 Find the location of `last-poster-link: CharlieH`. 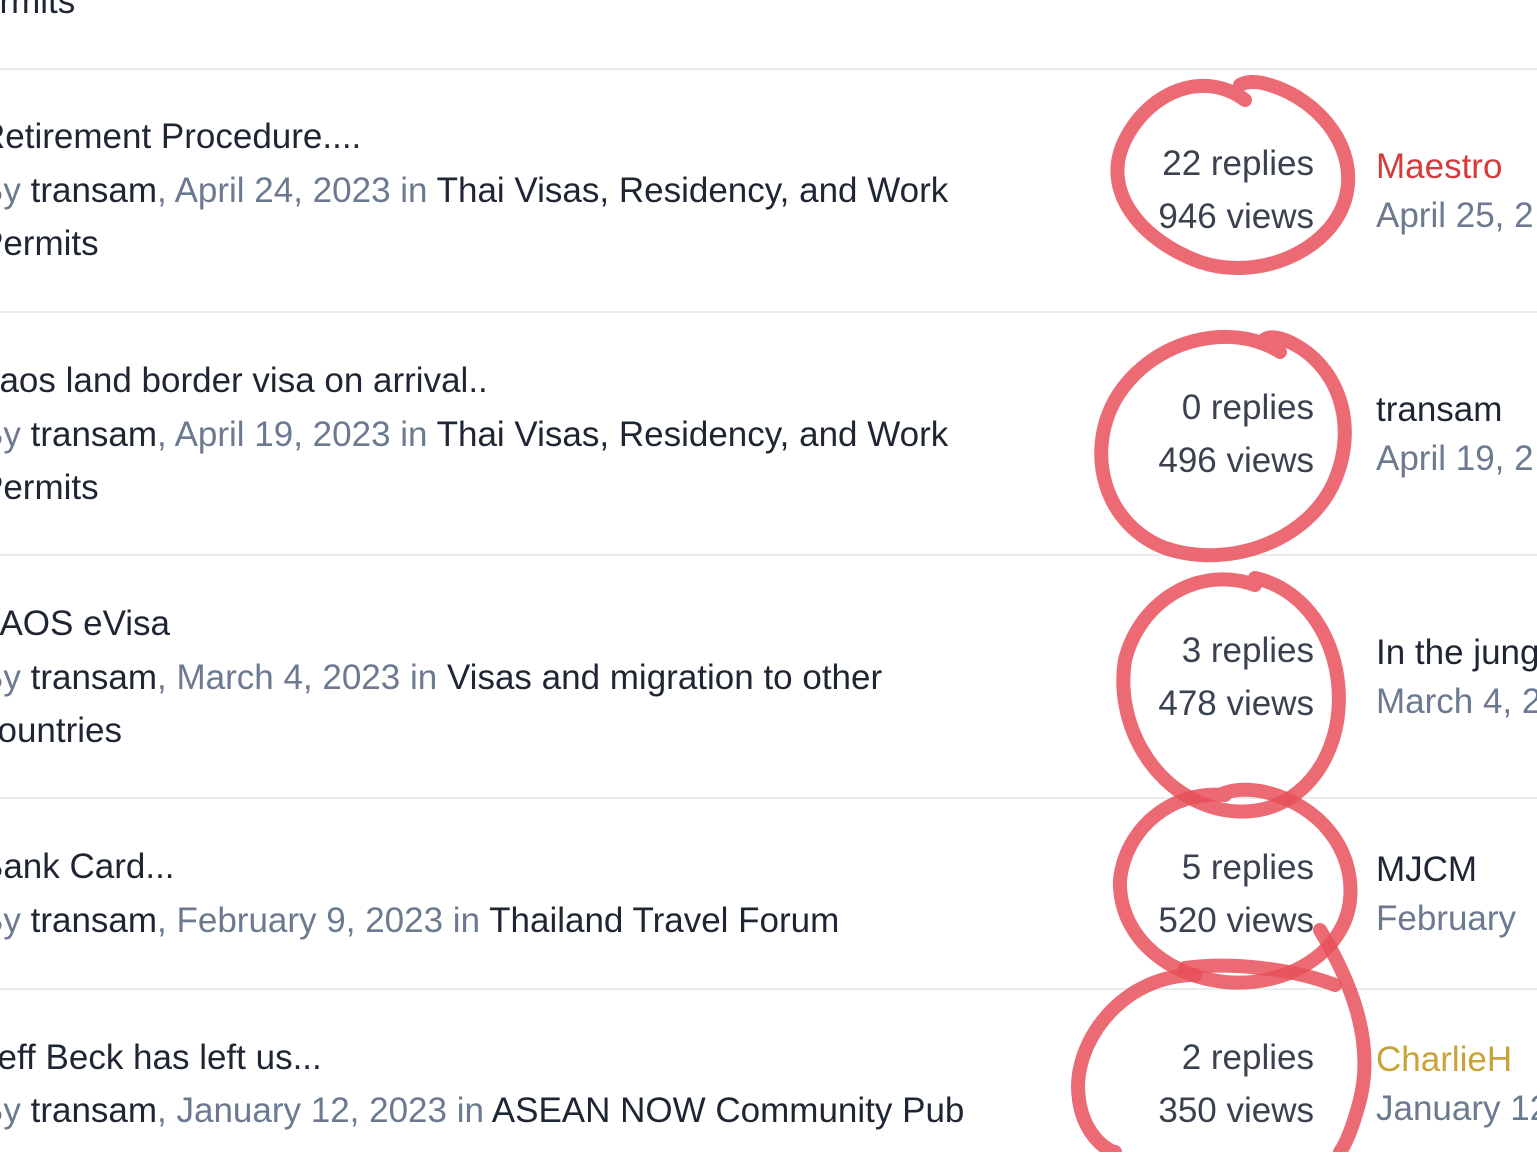

last-poster-link: CharlieH is located at coordinates (1456, 1059).